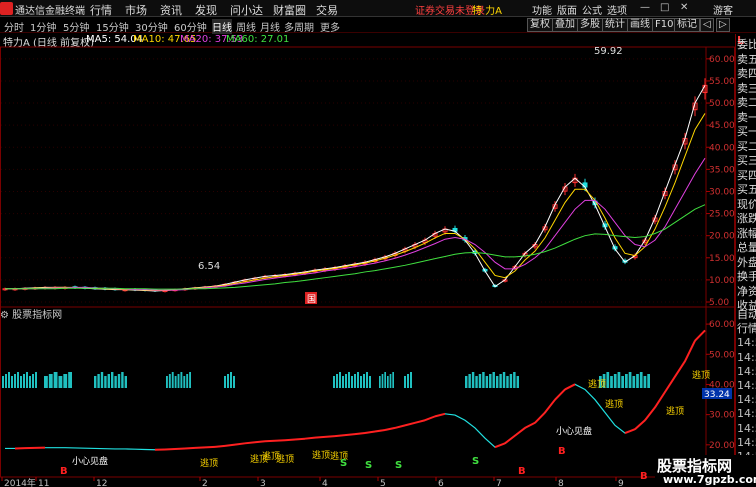 The height and width of the screenshot is (487, 756). I want to click on price-tick-label: 15.00, so click(722, 259).